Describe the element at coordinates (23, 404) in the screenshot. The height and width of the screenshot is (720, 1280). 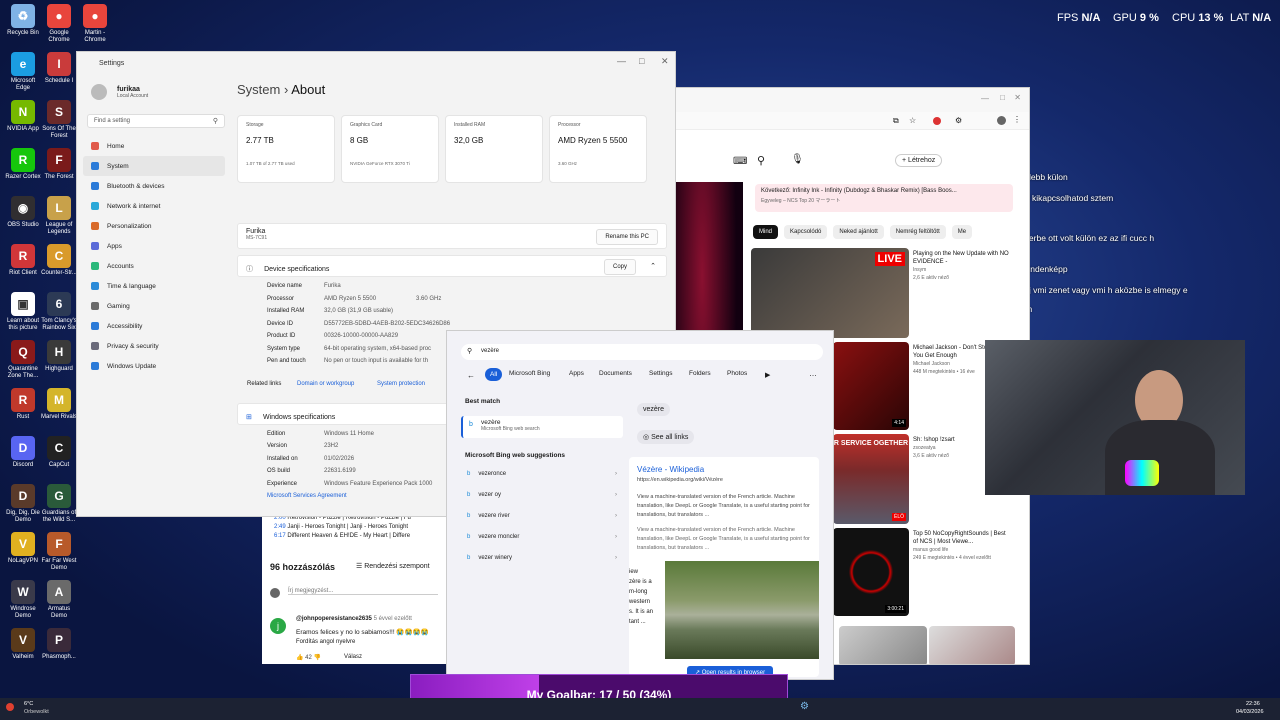
I see `desktop-icon: R Rust` at that location.